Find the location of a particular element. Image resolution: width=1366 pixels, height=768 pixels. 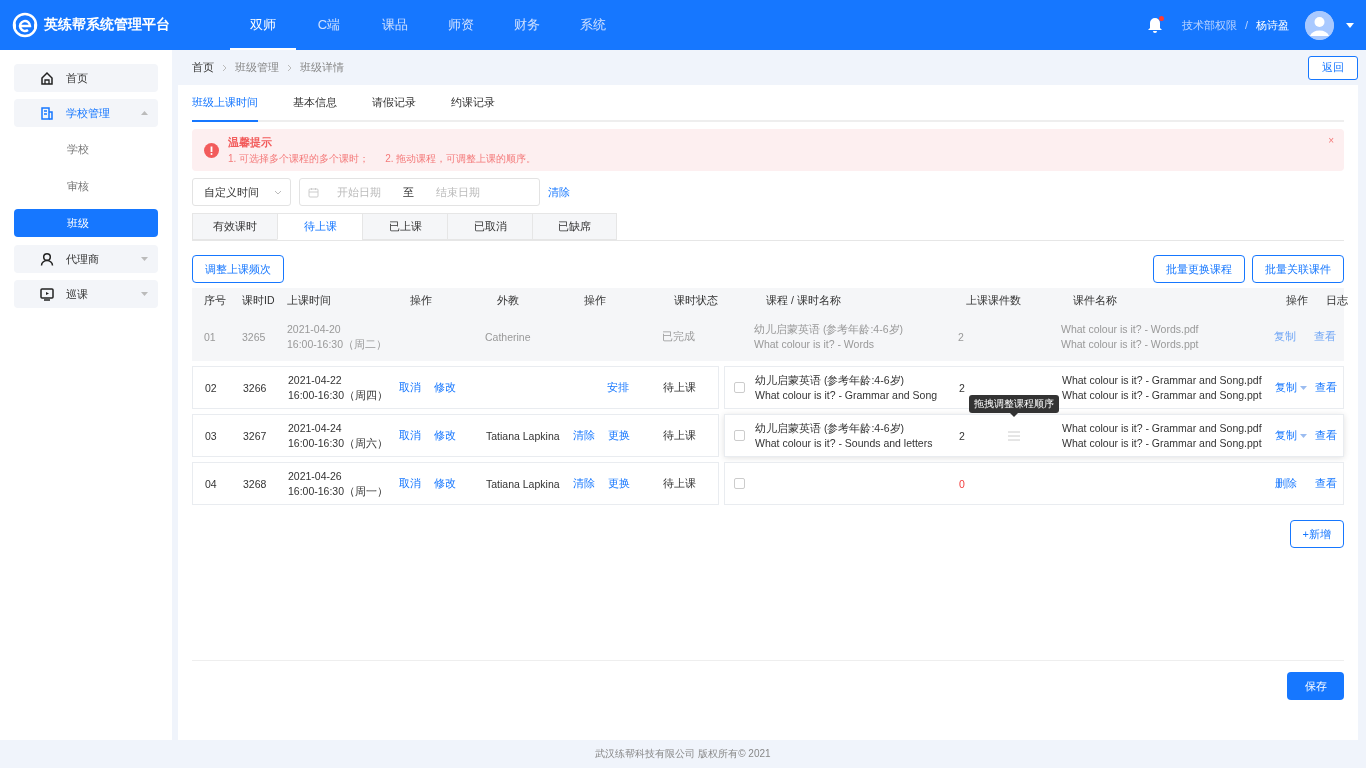

table-cell-text: 0 is located at coordinates (961, 483).